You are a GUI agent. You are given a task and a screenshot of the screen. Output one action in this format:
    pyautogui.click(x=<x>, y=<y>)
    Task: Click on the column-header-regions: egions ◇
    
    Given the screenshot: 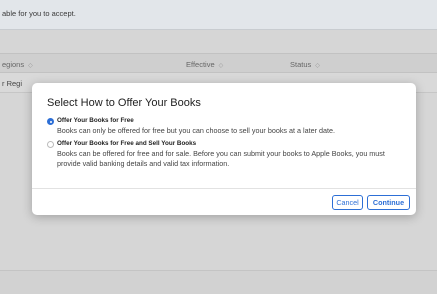 What is the action you would take?
    pyautogui.click(x=17, y=64)
    